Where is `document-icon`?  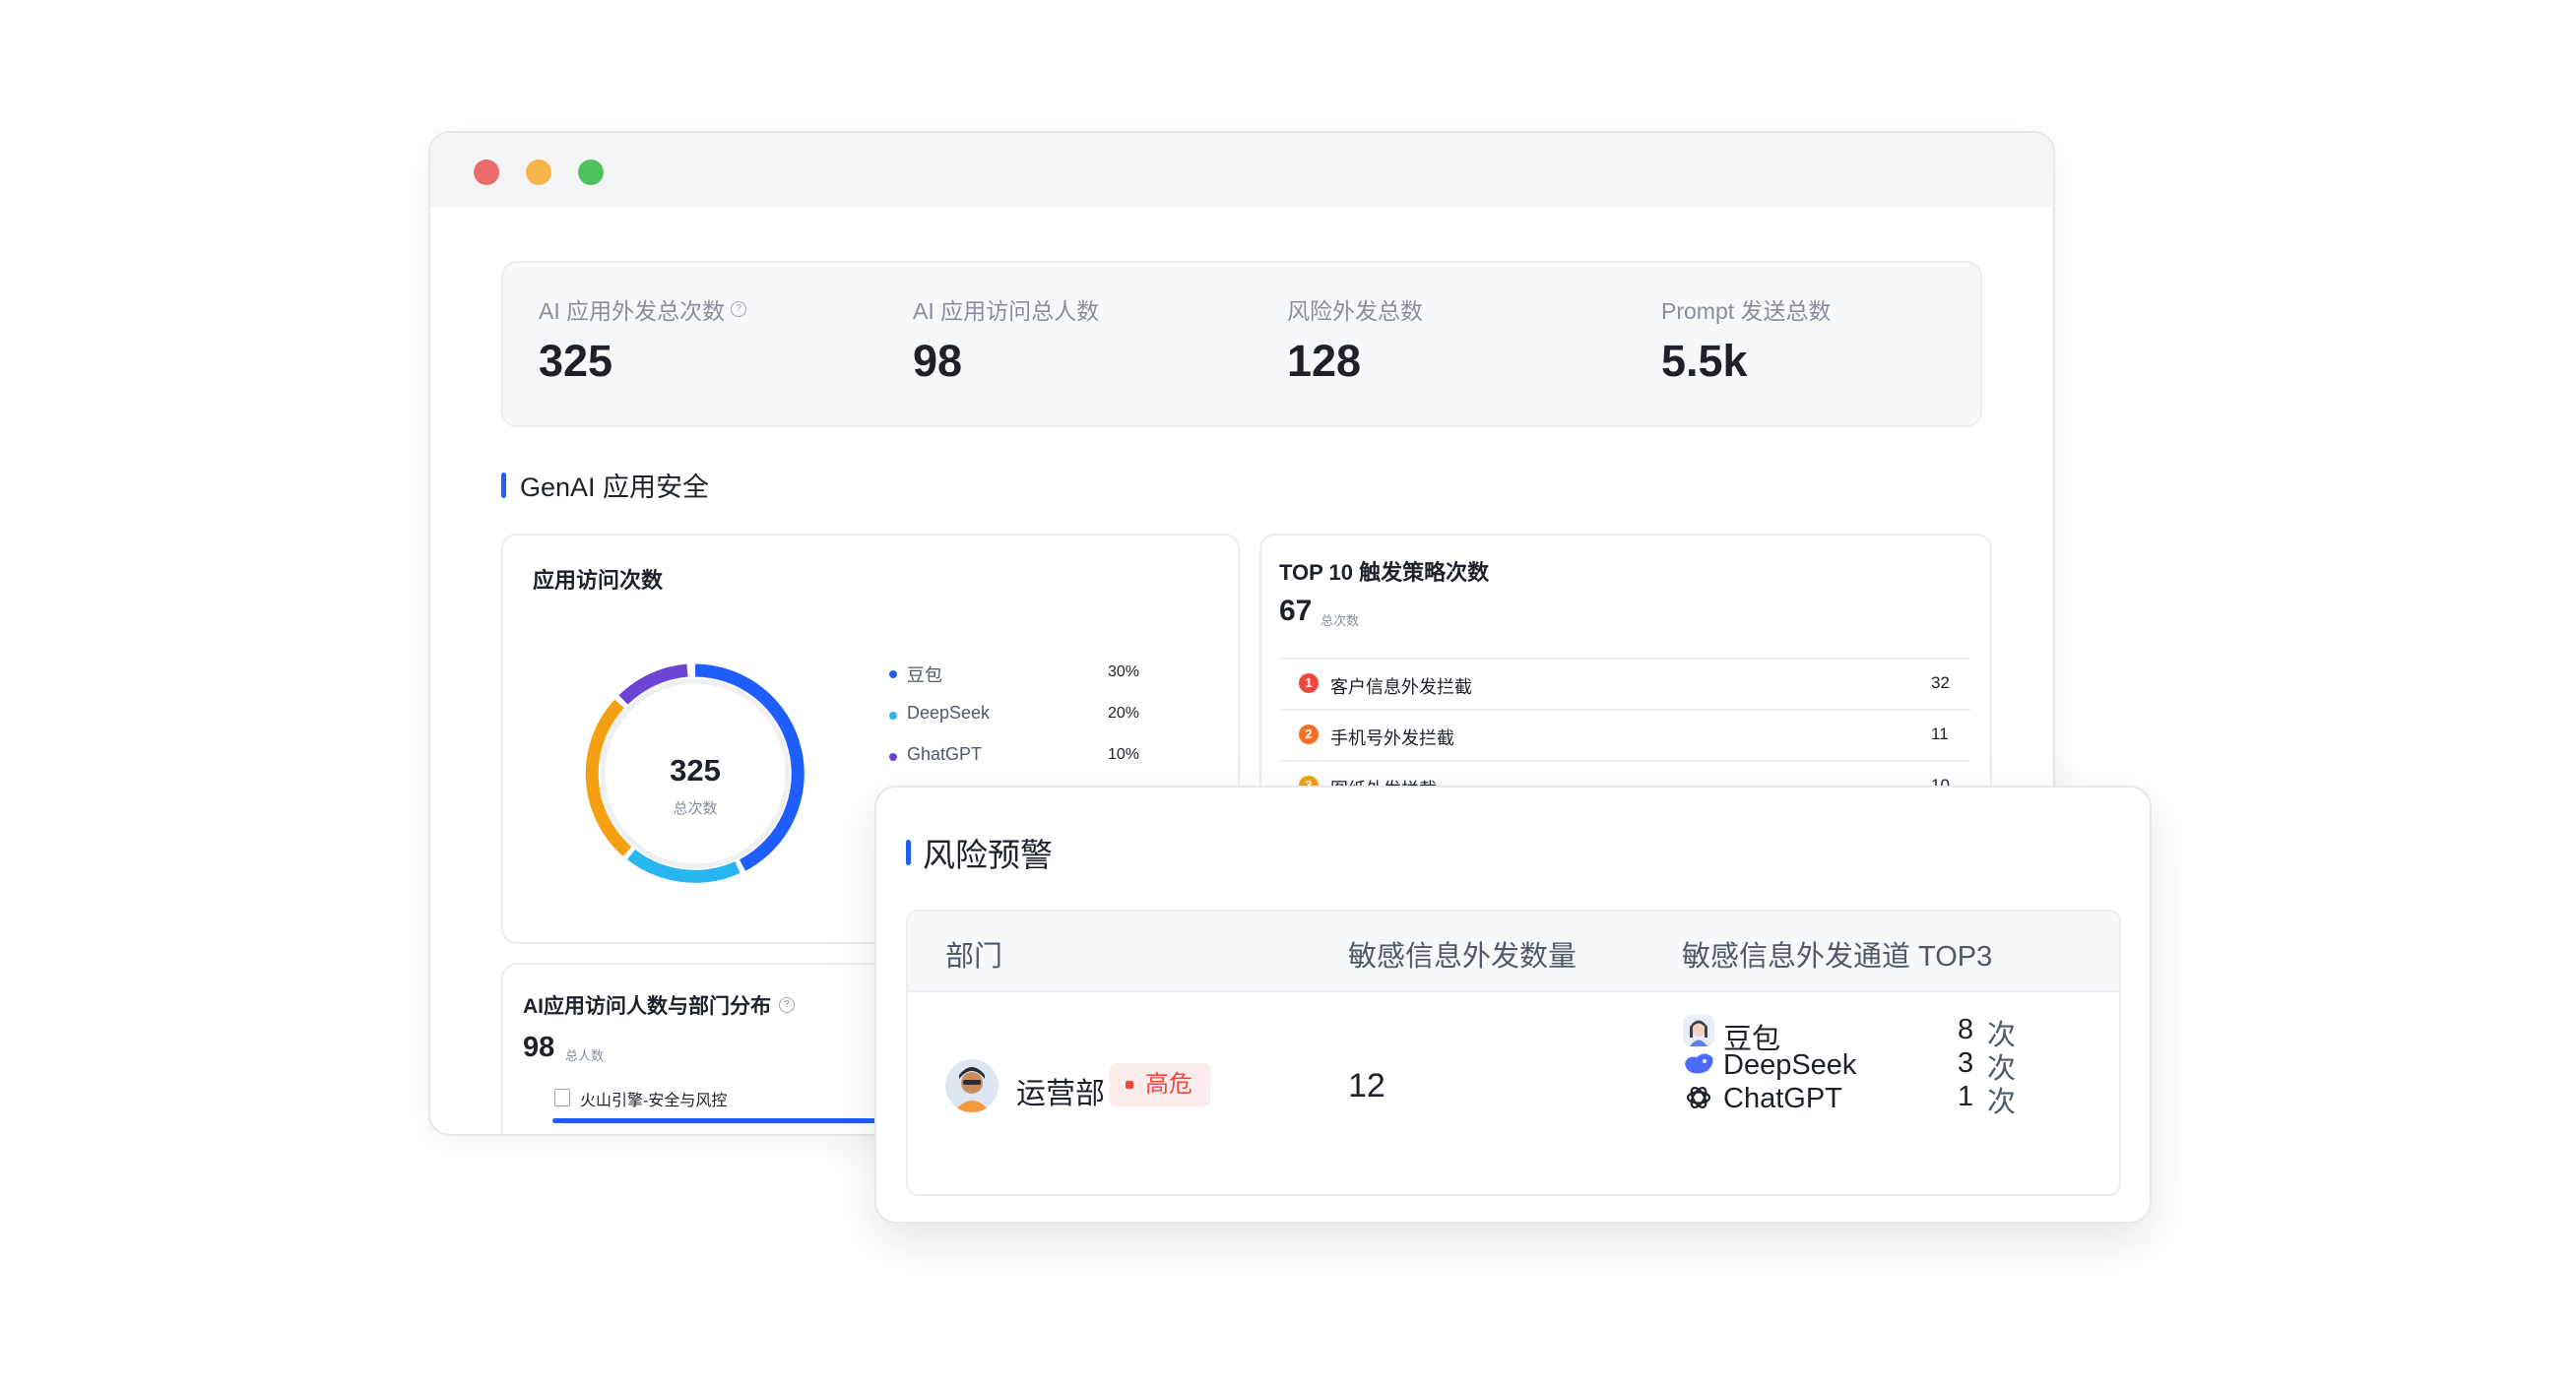
document-icon is located at coordinates (562, 1097).